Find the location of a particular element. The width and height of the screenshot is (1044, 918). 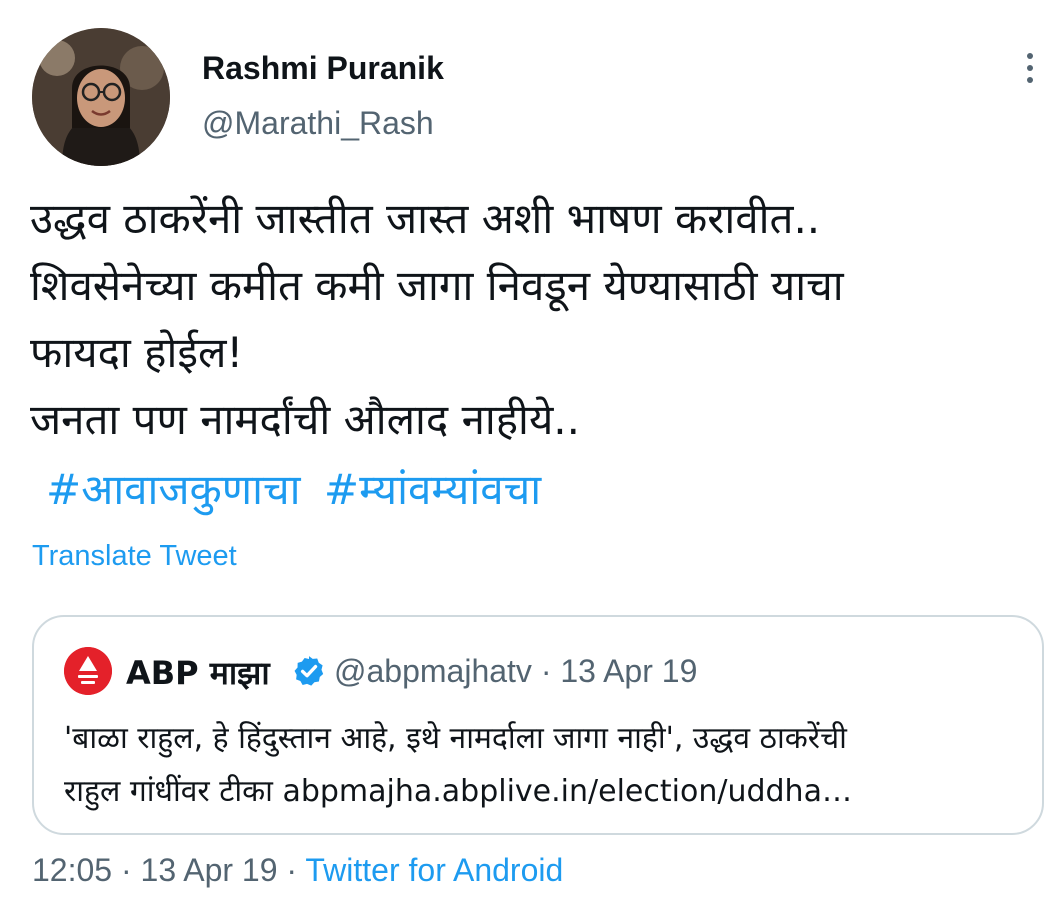

more-options-button is located at coordinates (1027, 68).